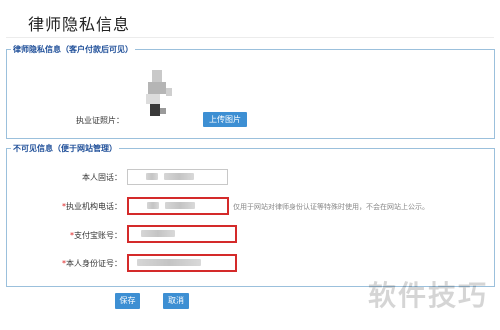 The width and height of the screenshot is (500, 330). Describe the element at coordinates (182, 234) in the screenshot. I see `alipay-input` at that location.